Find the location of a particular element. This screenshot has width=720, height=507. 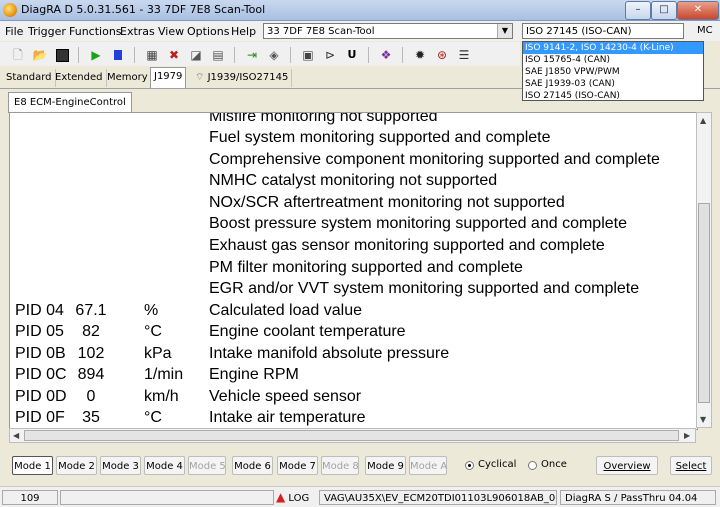

save-icon is located at coordinates (62, 55).